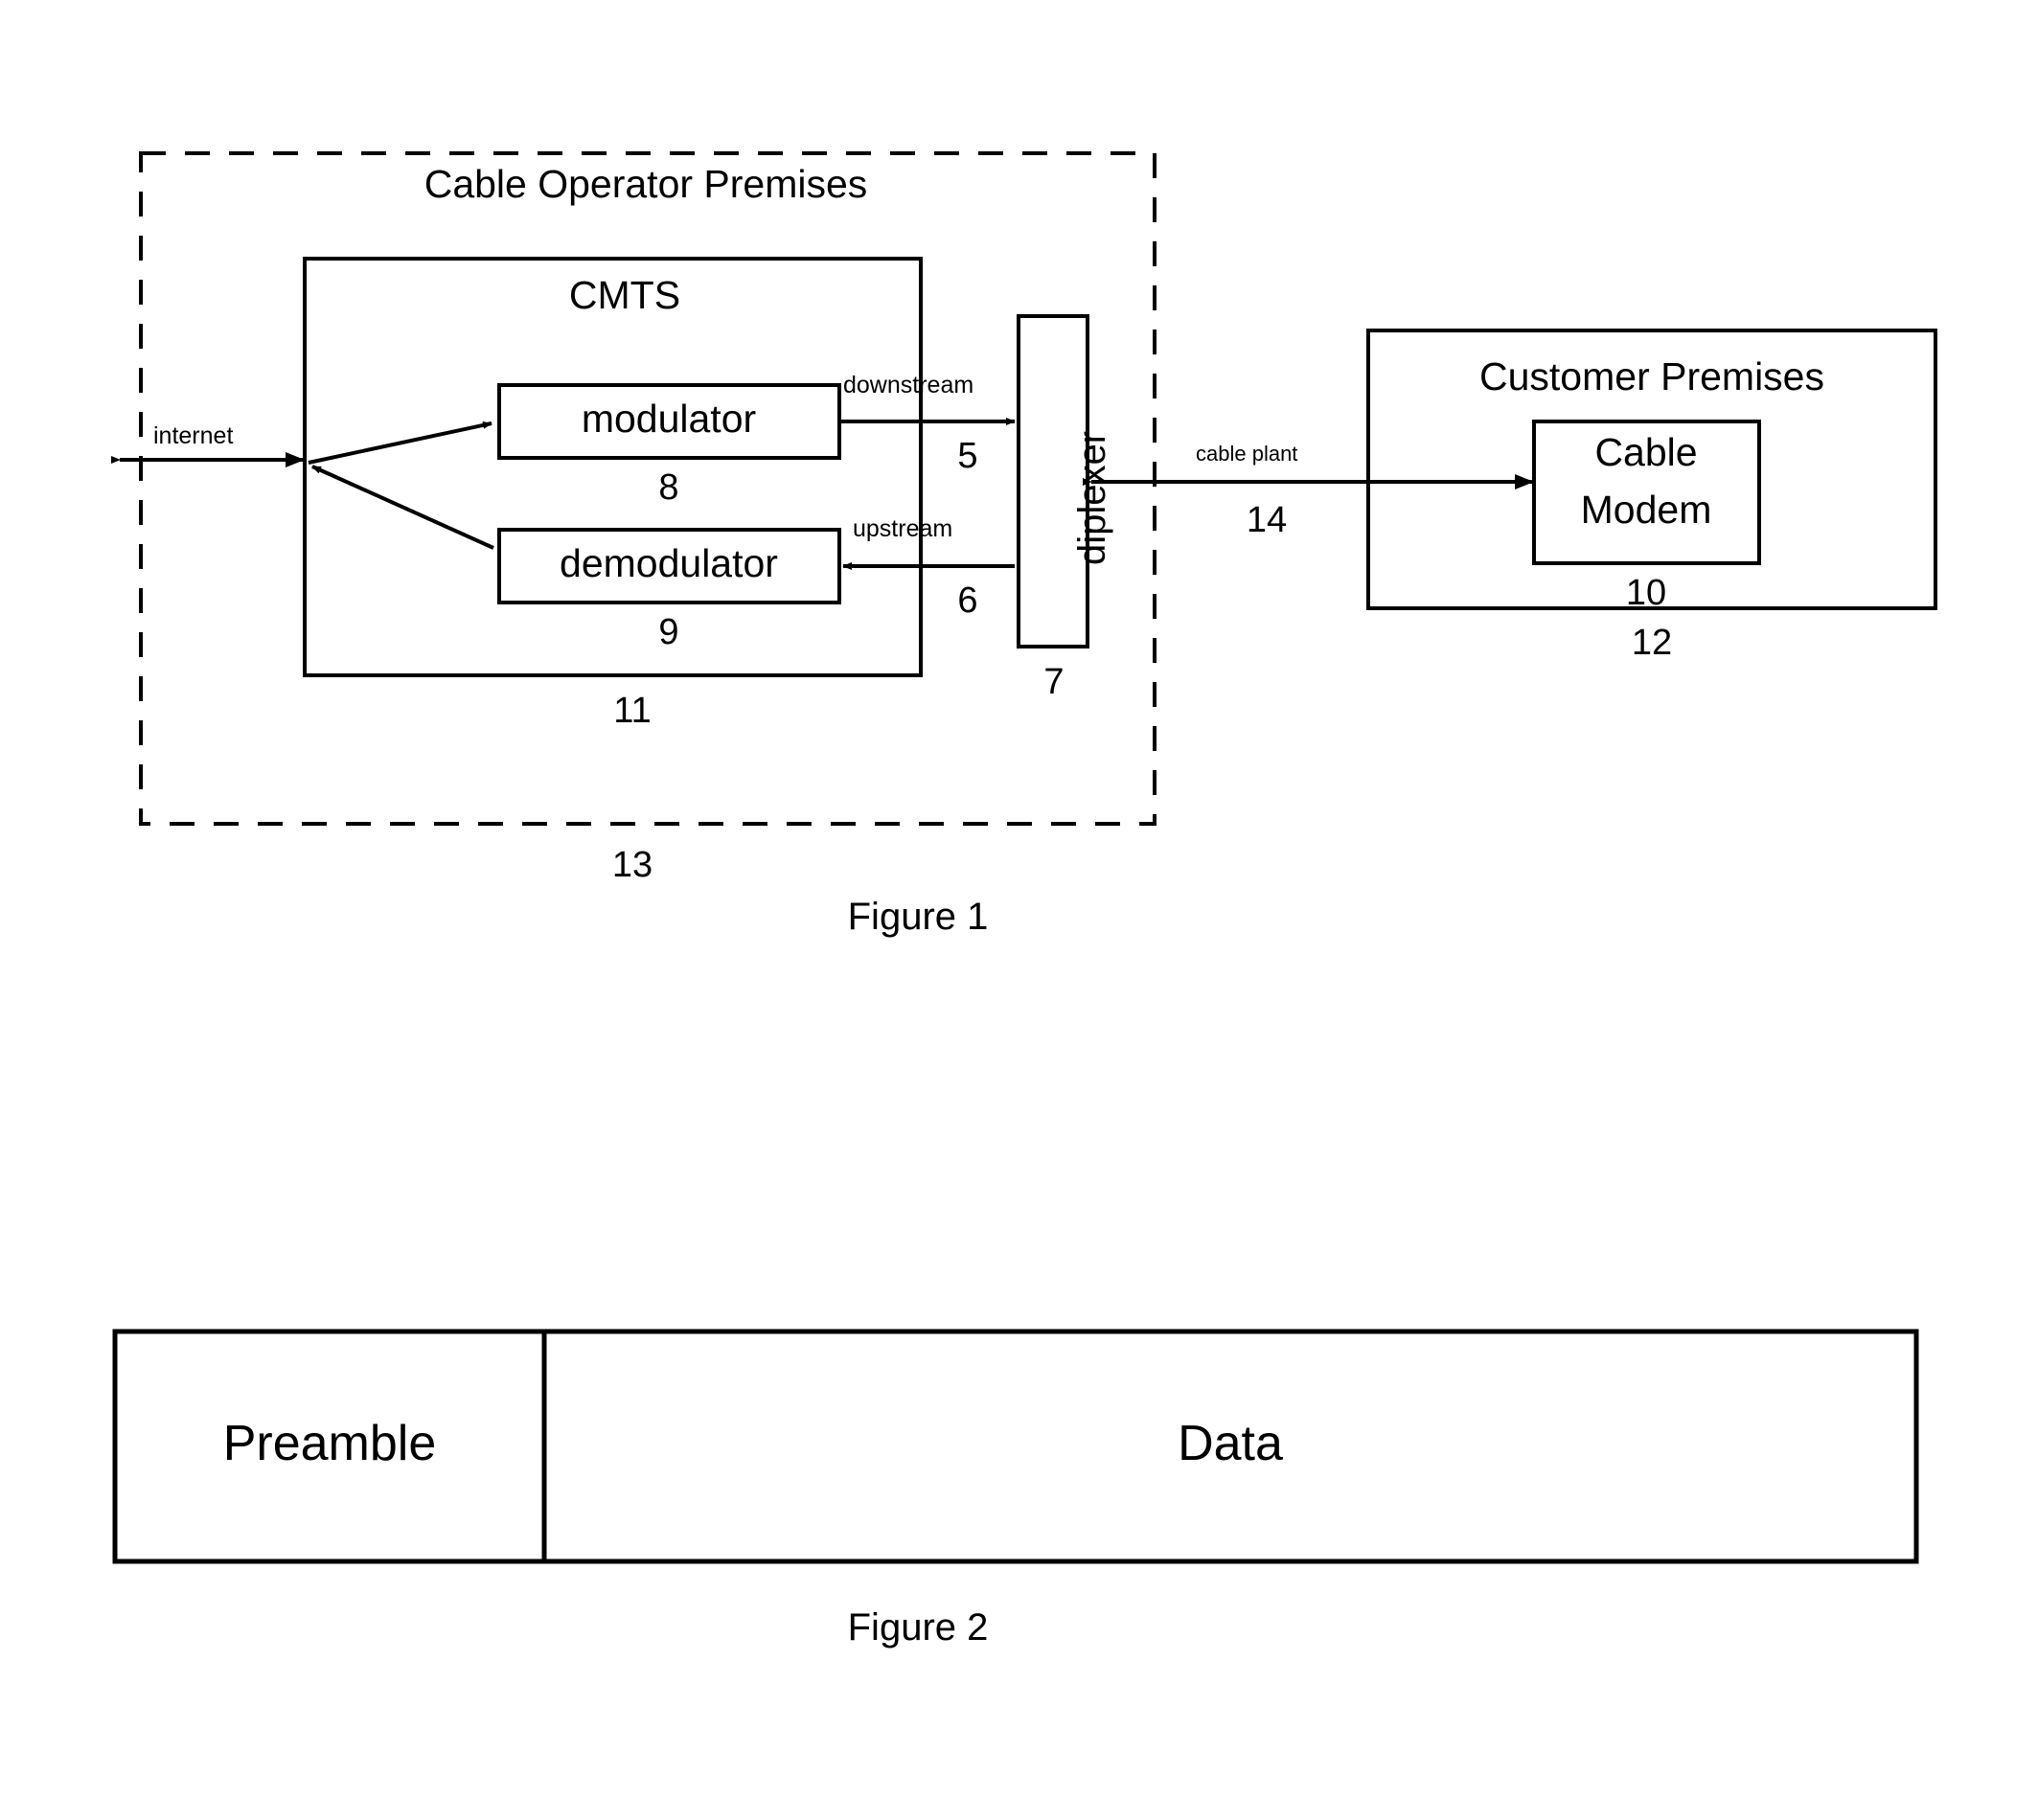  Describe the element at coordinates (1092, 497) in the screenshot. I see `diplexer-label: diplexer` at that location.